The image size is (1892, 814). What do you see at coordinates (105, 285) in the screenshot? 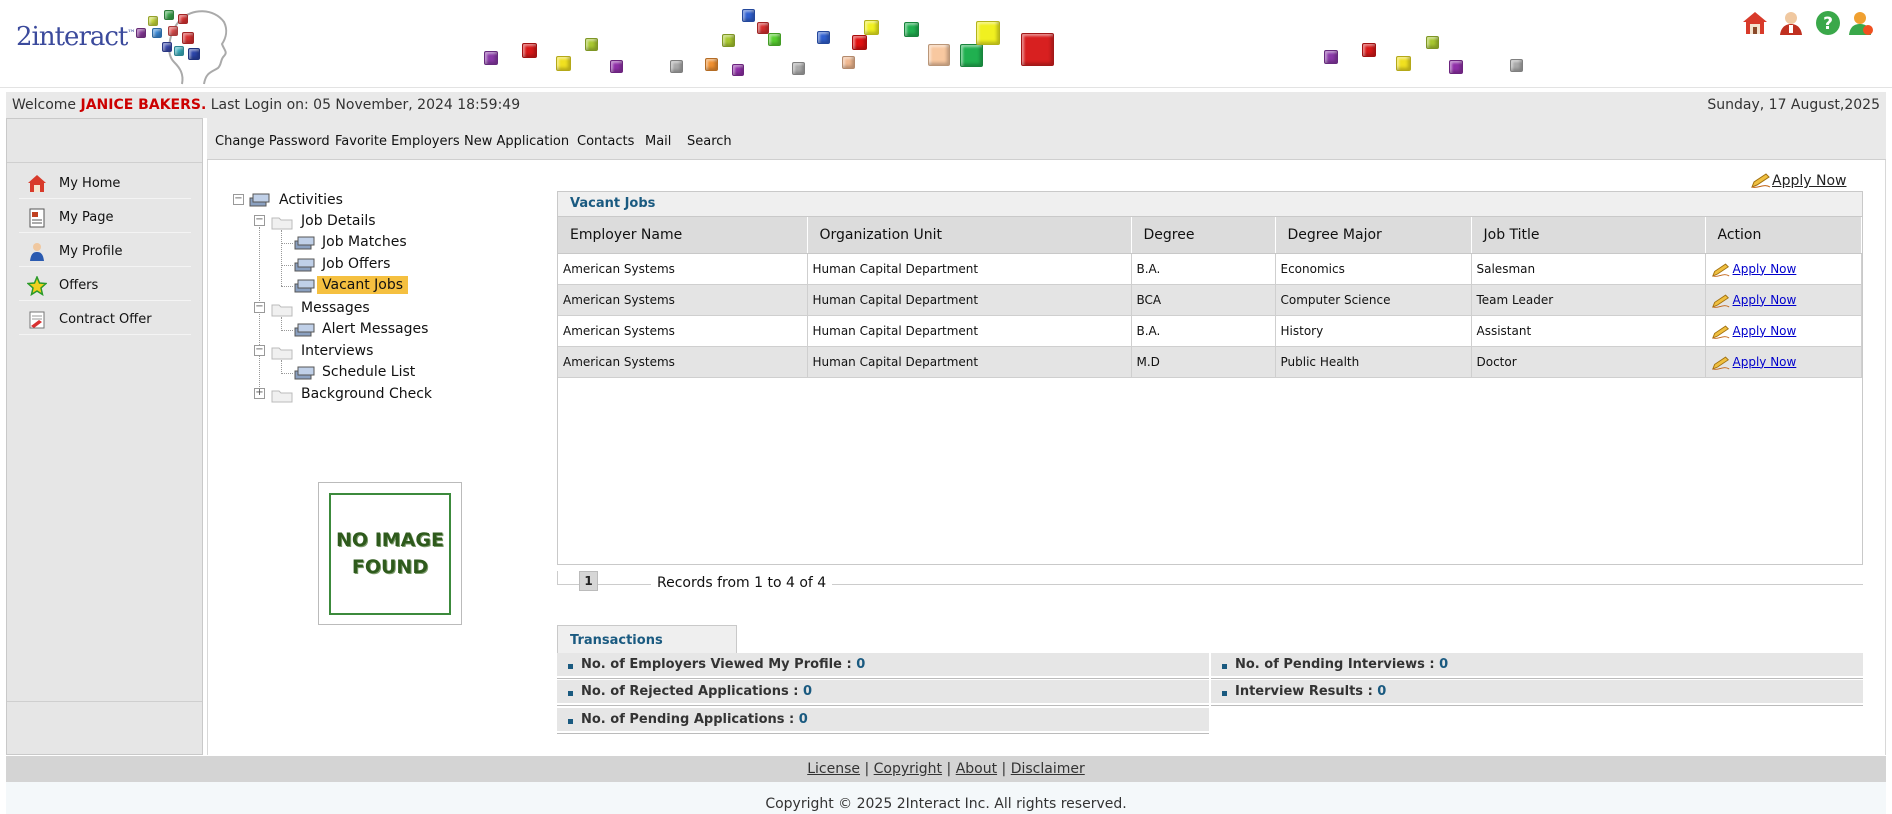
I see `sidebar-item-offers: Offers` at bounding box center [105, 285].